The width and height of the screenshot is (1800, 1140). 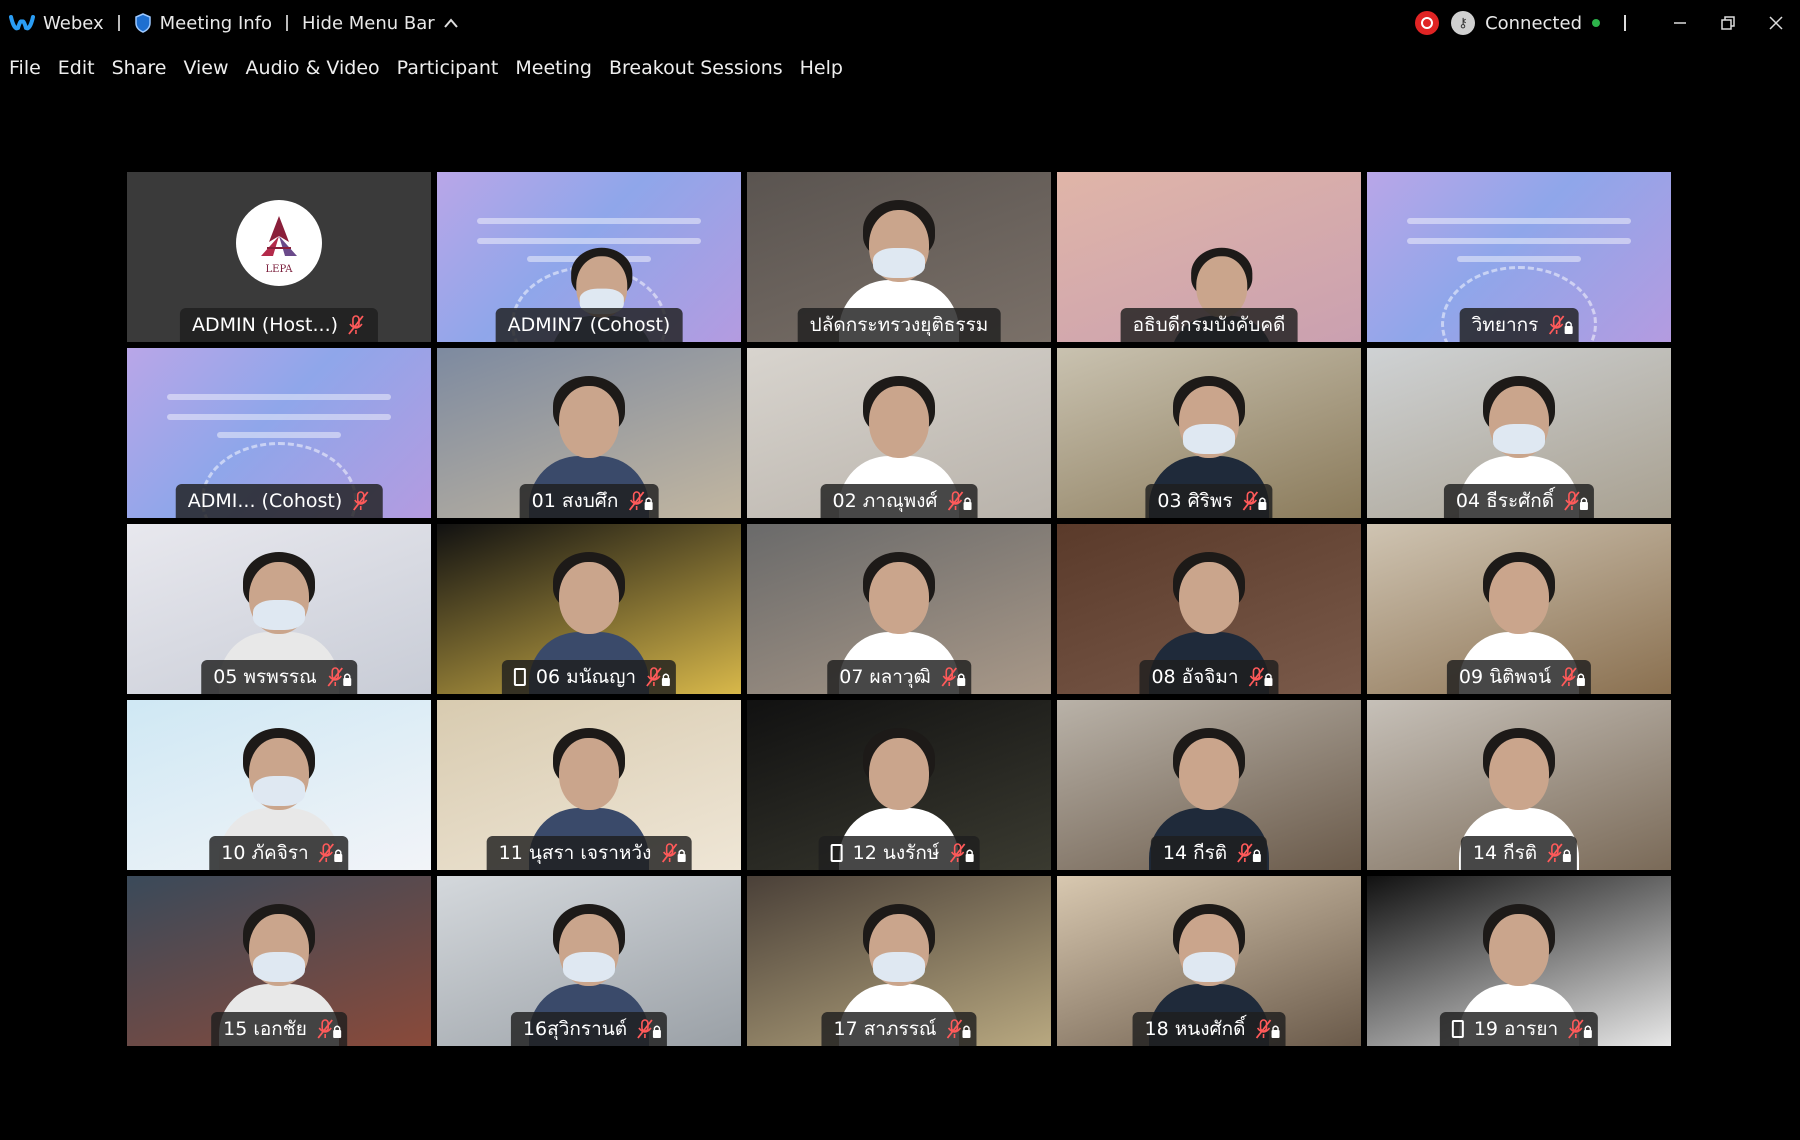 What do you see at coordinates (1519, 1029) in the screenshot?
I see `participant-name-label: 19 อารยา` at bounding box center [1519, 1029].